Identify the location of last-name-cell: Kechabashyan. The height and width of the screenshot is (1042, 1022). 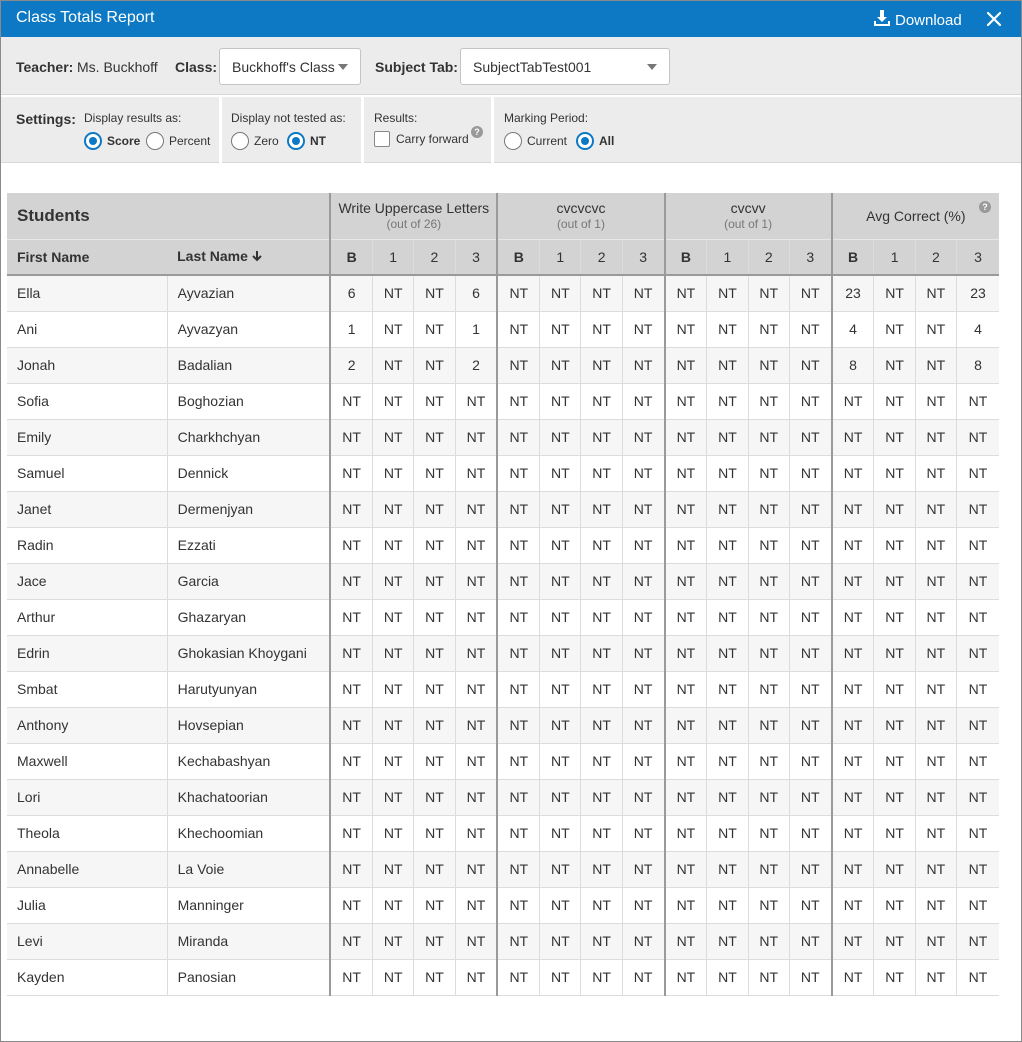
(248, 761).